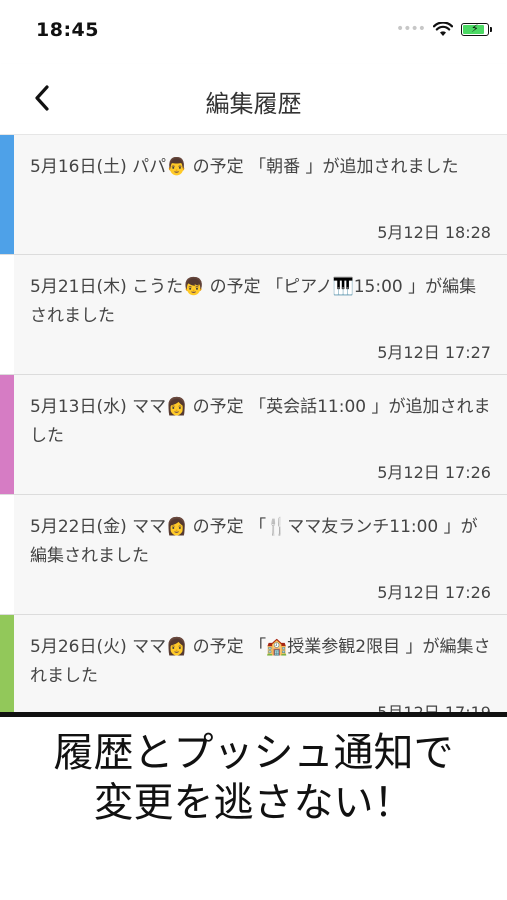  Describe the element at coordinates (434, 705) in the screenshot. I see `history-timestamp: 5月12日 17:19` at that location.